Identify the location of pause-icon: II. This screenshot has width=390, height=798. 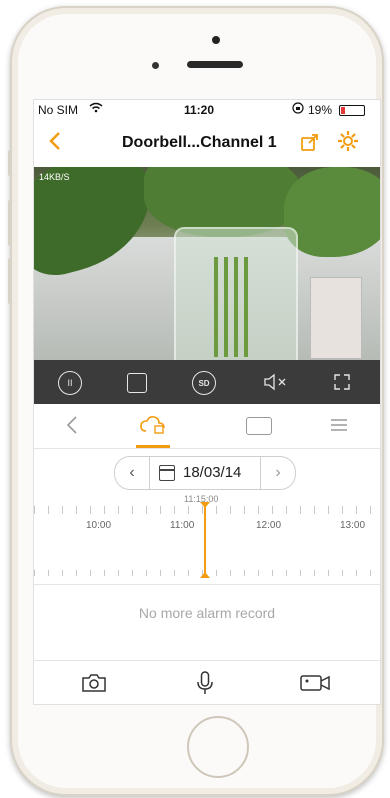
(70, 383).